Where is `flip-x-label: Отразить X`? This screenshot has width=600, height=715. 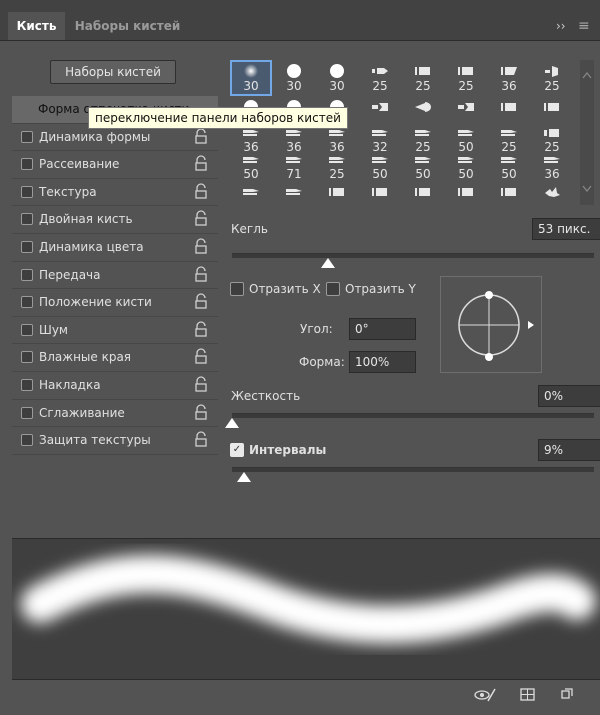
flip-x-label: Отразить X is located at coordinates (285, 289).